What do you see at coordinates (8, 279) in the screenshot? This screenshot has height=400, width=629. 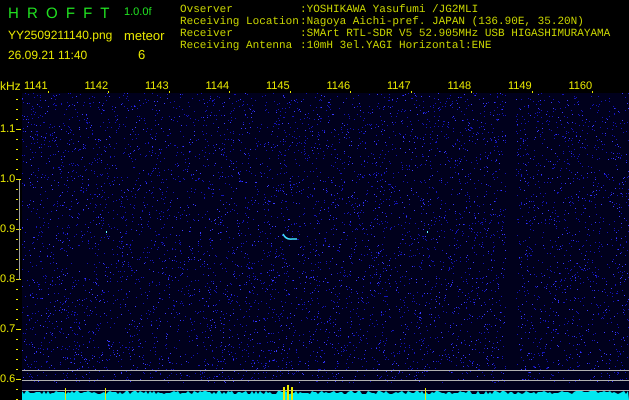 I see `amplitude-label: 0.8` at bounding box center [8, 279].